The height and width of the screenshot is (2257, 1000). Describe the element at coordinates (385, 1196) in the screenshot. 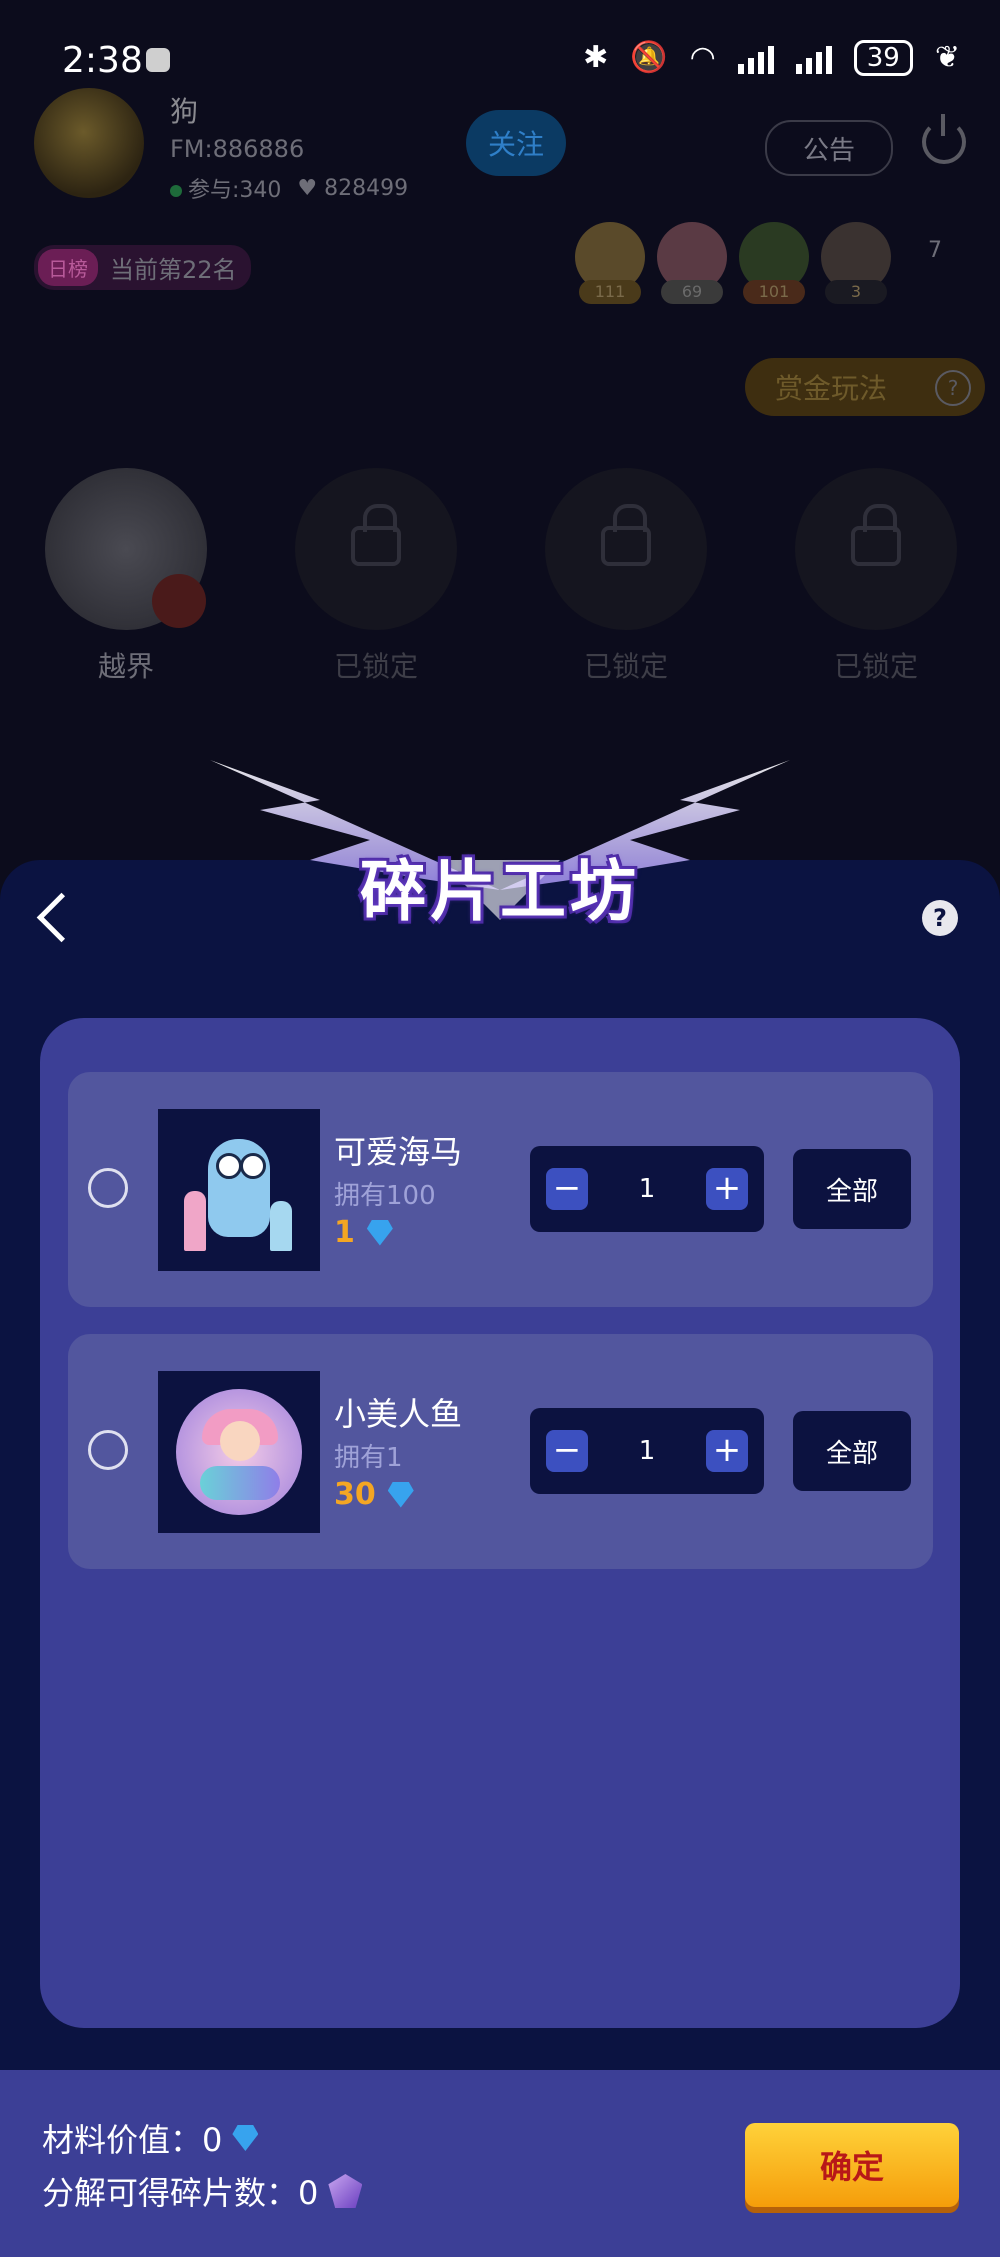

I see `item-owned: 拥有100` at that location.